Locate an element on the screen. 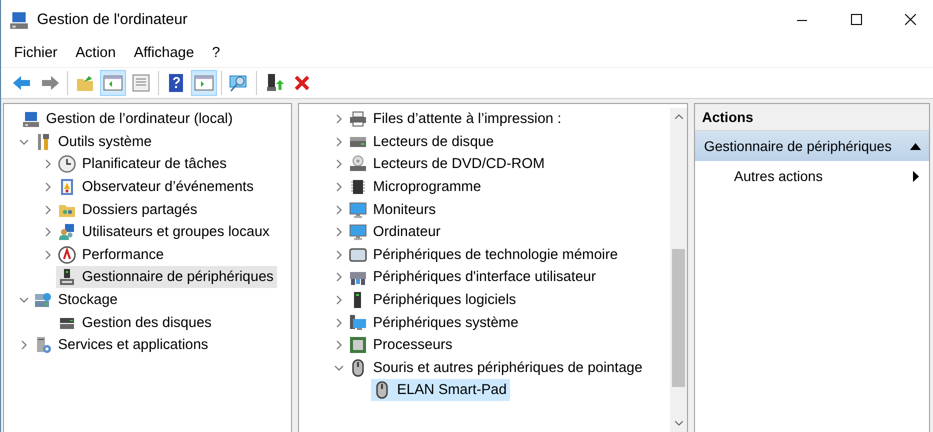 This screenshot has height=432, width=933. action-pane-button is located at coordinates (204, 83).